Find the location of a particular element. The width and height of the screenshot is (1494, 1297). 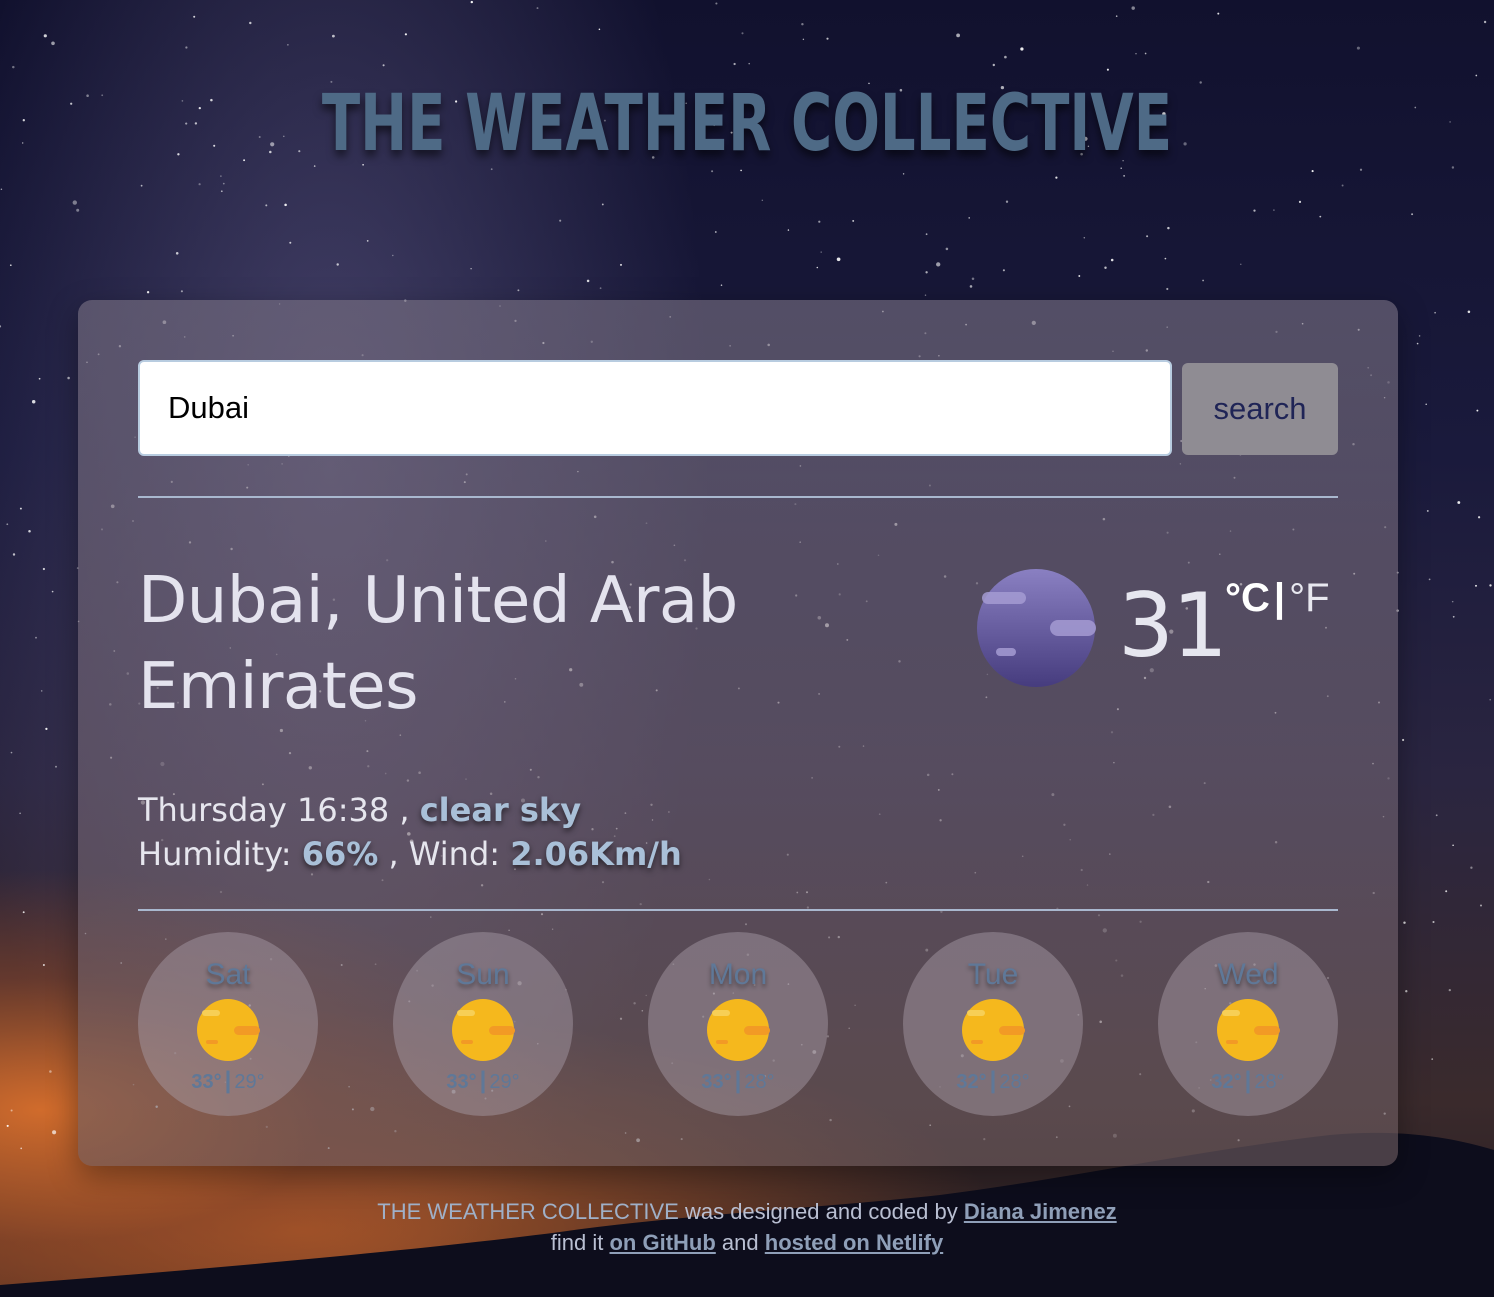

author-link: Diana Jimenez is located at coordinates (1040, 1211).